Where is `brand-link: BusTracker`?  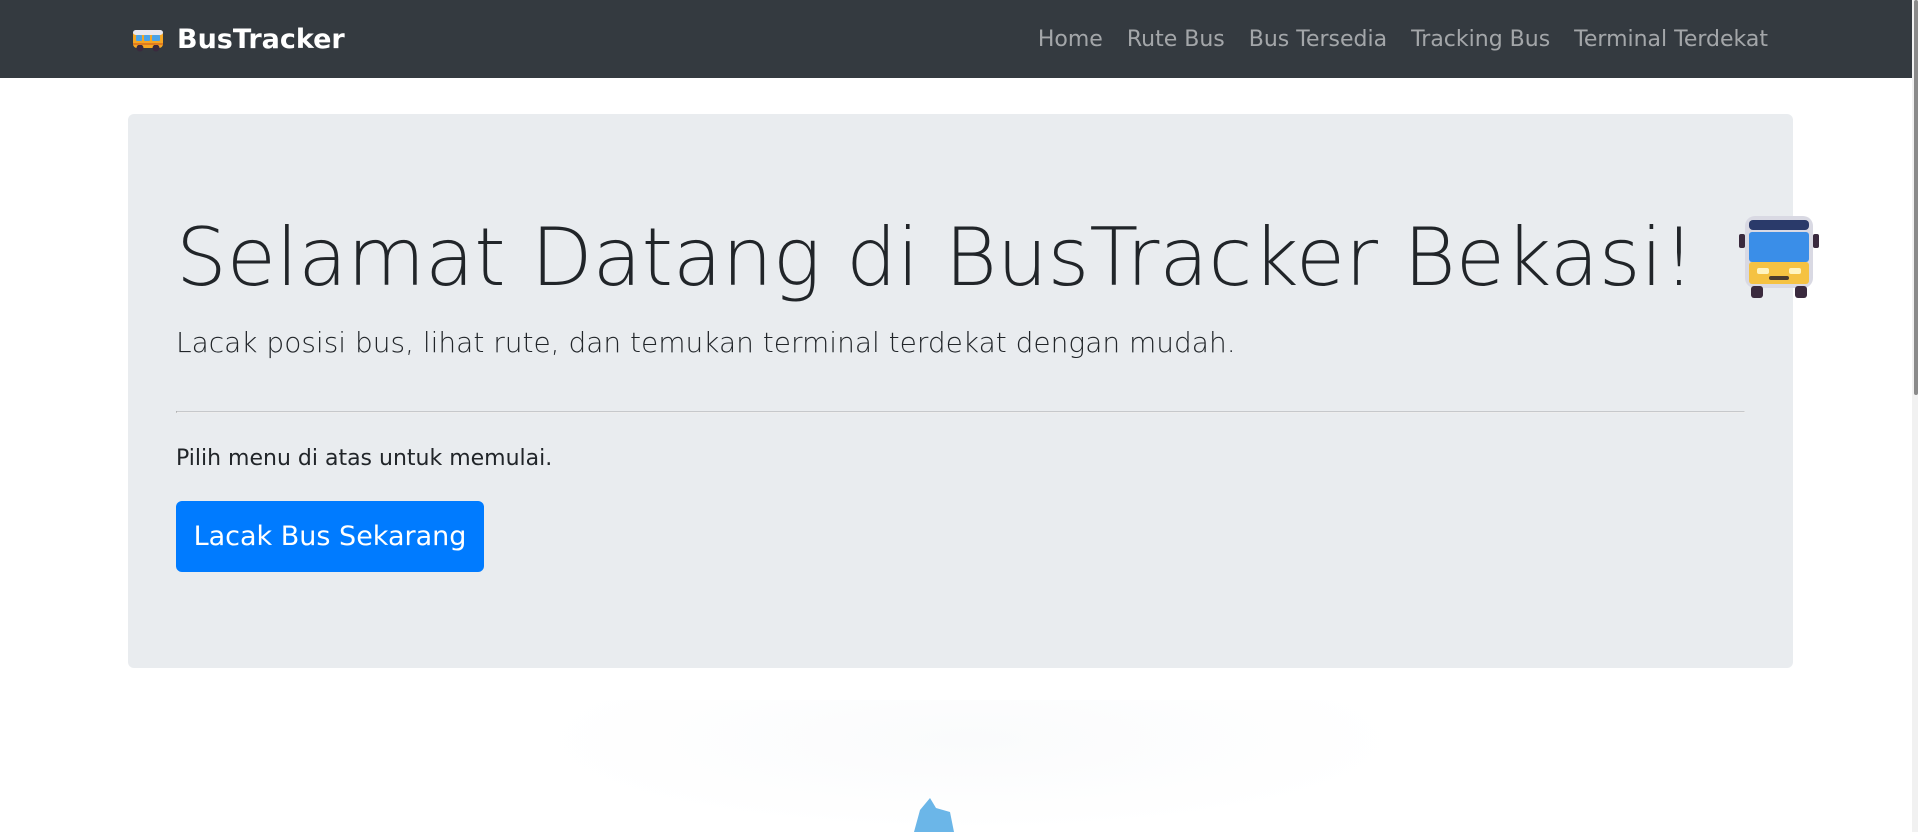
brand-link: BusTracker is located at coordinates (238, 39).